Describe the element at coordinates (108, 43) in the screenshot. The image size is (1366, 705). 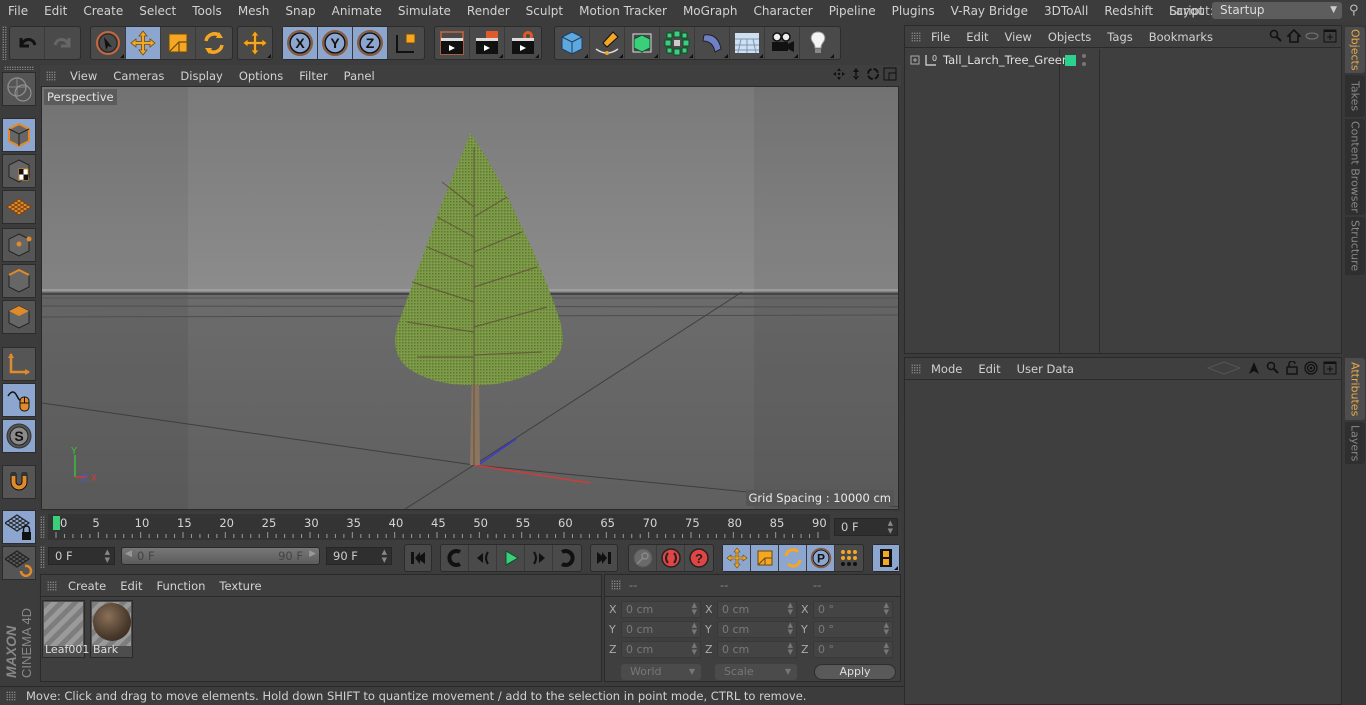
I see `live-selection-button` at that location.